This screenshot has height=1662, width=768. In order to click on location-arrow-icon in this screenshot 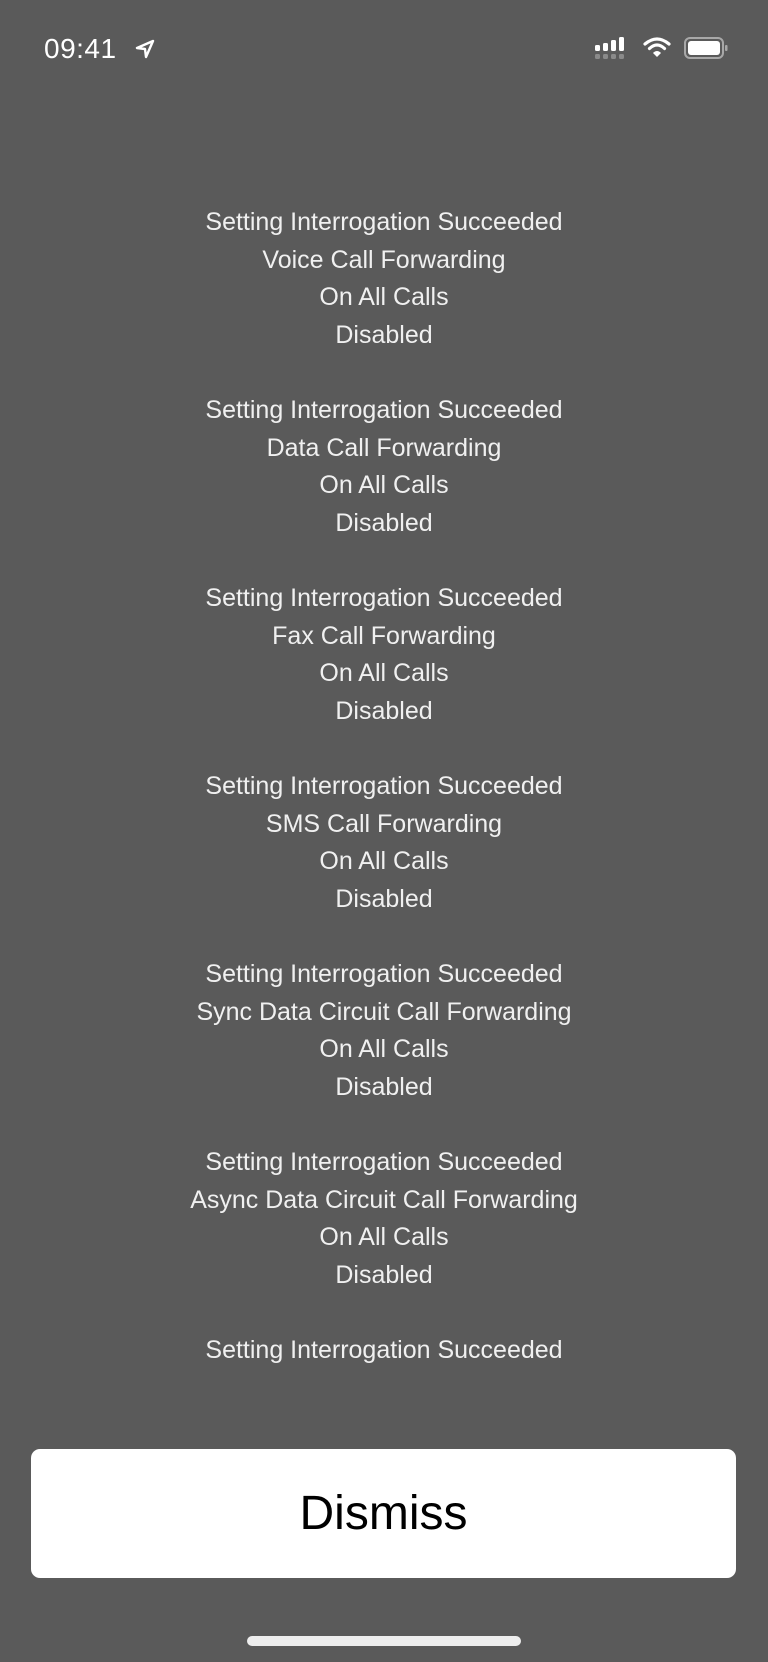, I will do `click(145, 49)`.